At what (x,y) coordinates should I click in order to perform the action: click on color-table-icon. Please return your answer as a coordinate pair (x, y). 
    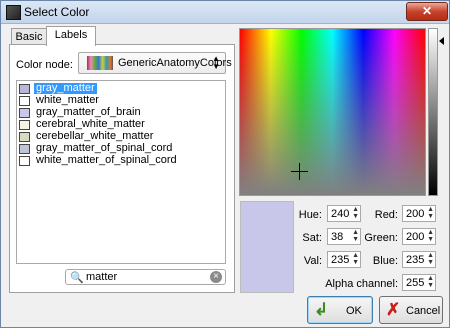
    Looking at the image, I should click on (100, 63).